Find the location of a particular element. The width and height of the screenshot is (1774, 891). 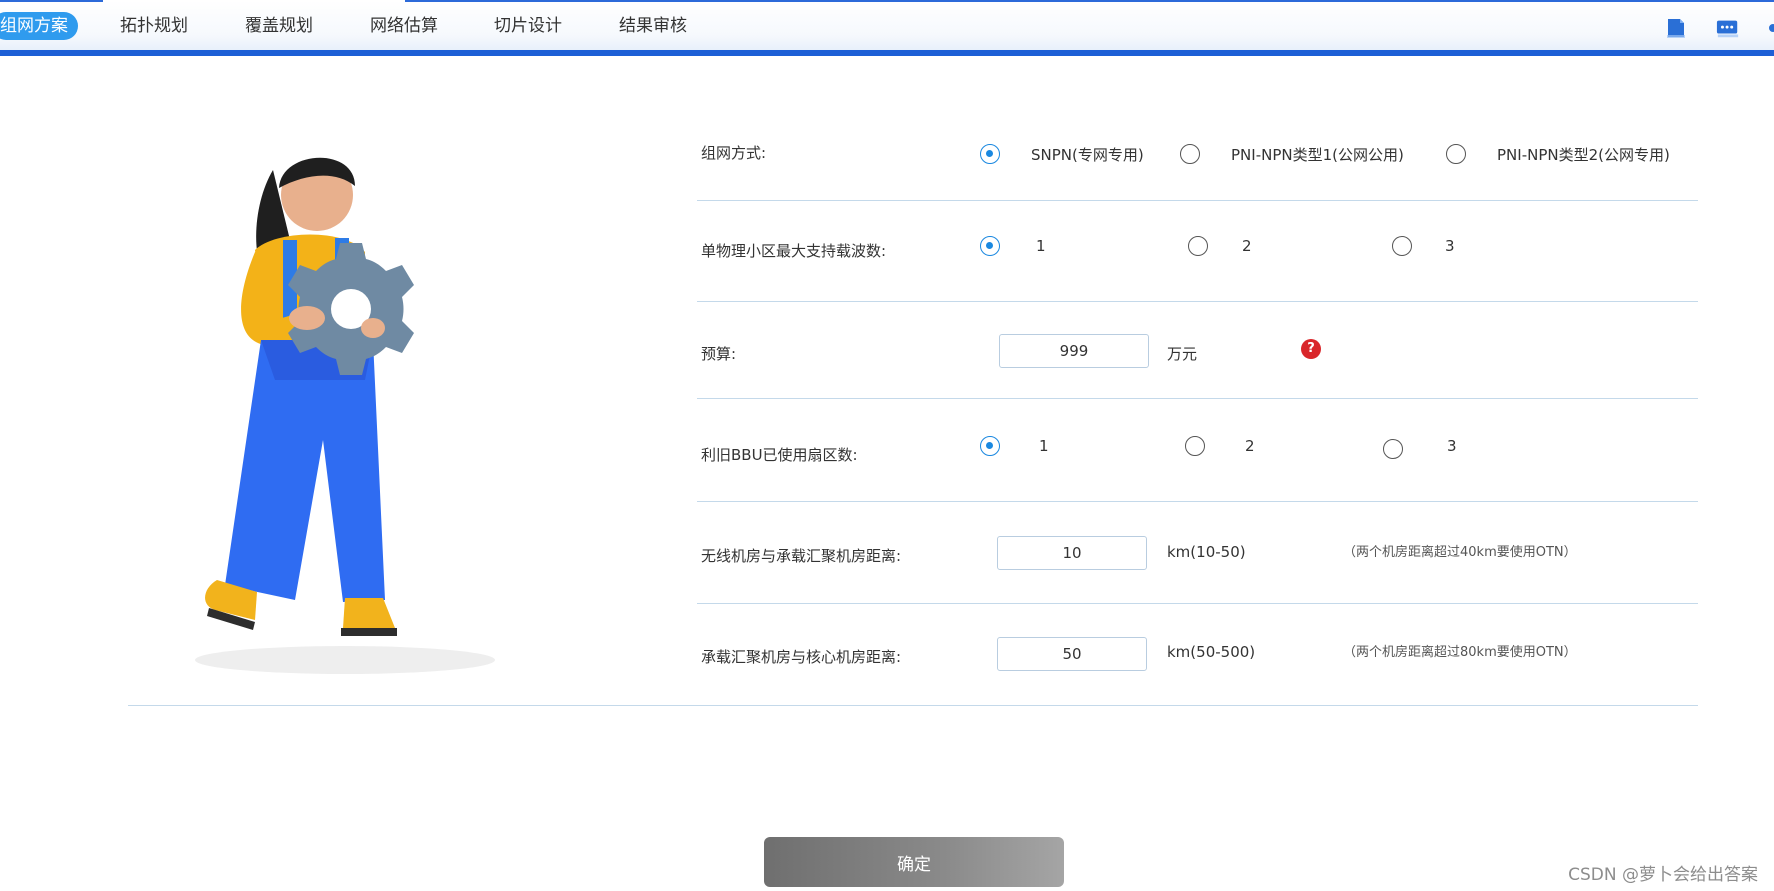

tab-result-review: 结果审核 is located at coordinates (653, 26).